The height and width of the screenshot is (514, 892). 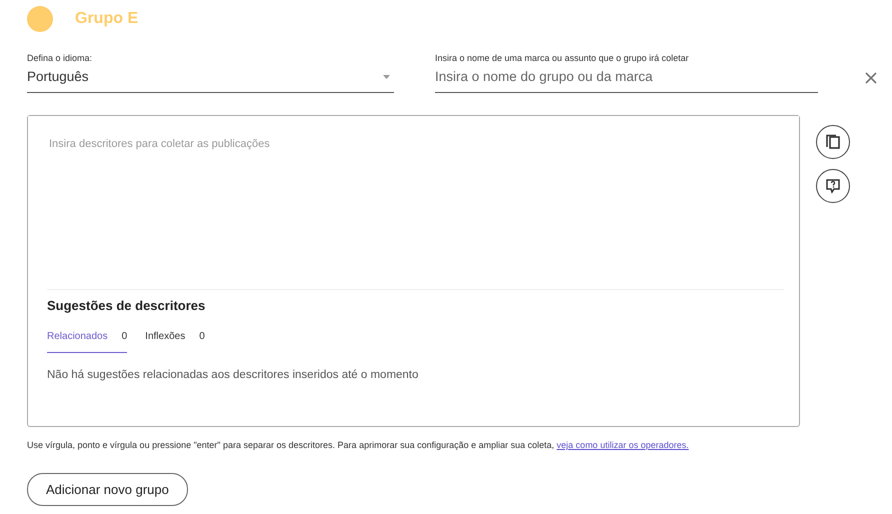 What do you see at coordinates (60, 58) in the screenshot?
I see `field-label: Defina o idioma:` at bounding box center [60, 58].